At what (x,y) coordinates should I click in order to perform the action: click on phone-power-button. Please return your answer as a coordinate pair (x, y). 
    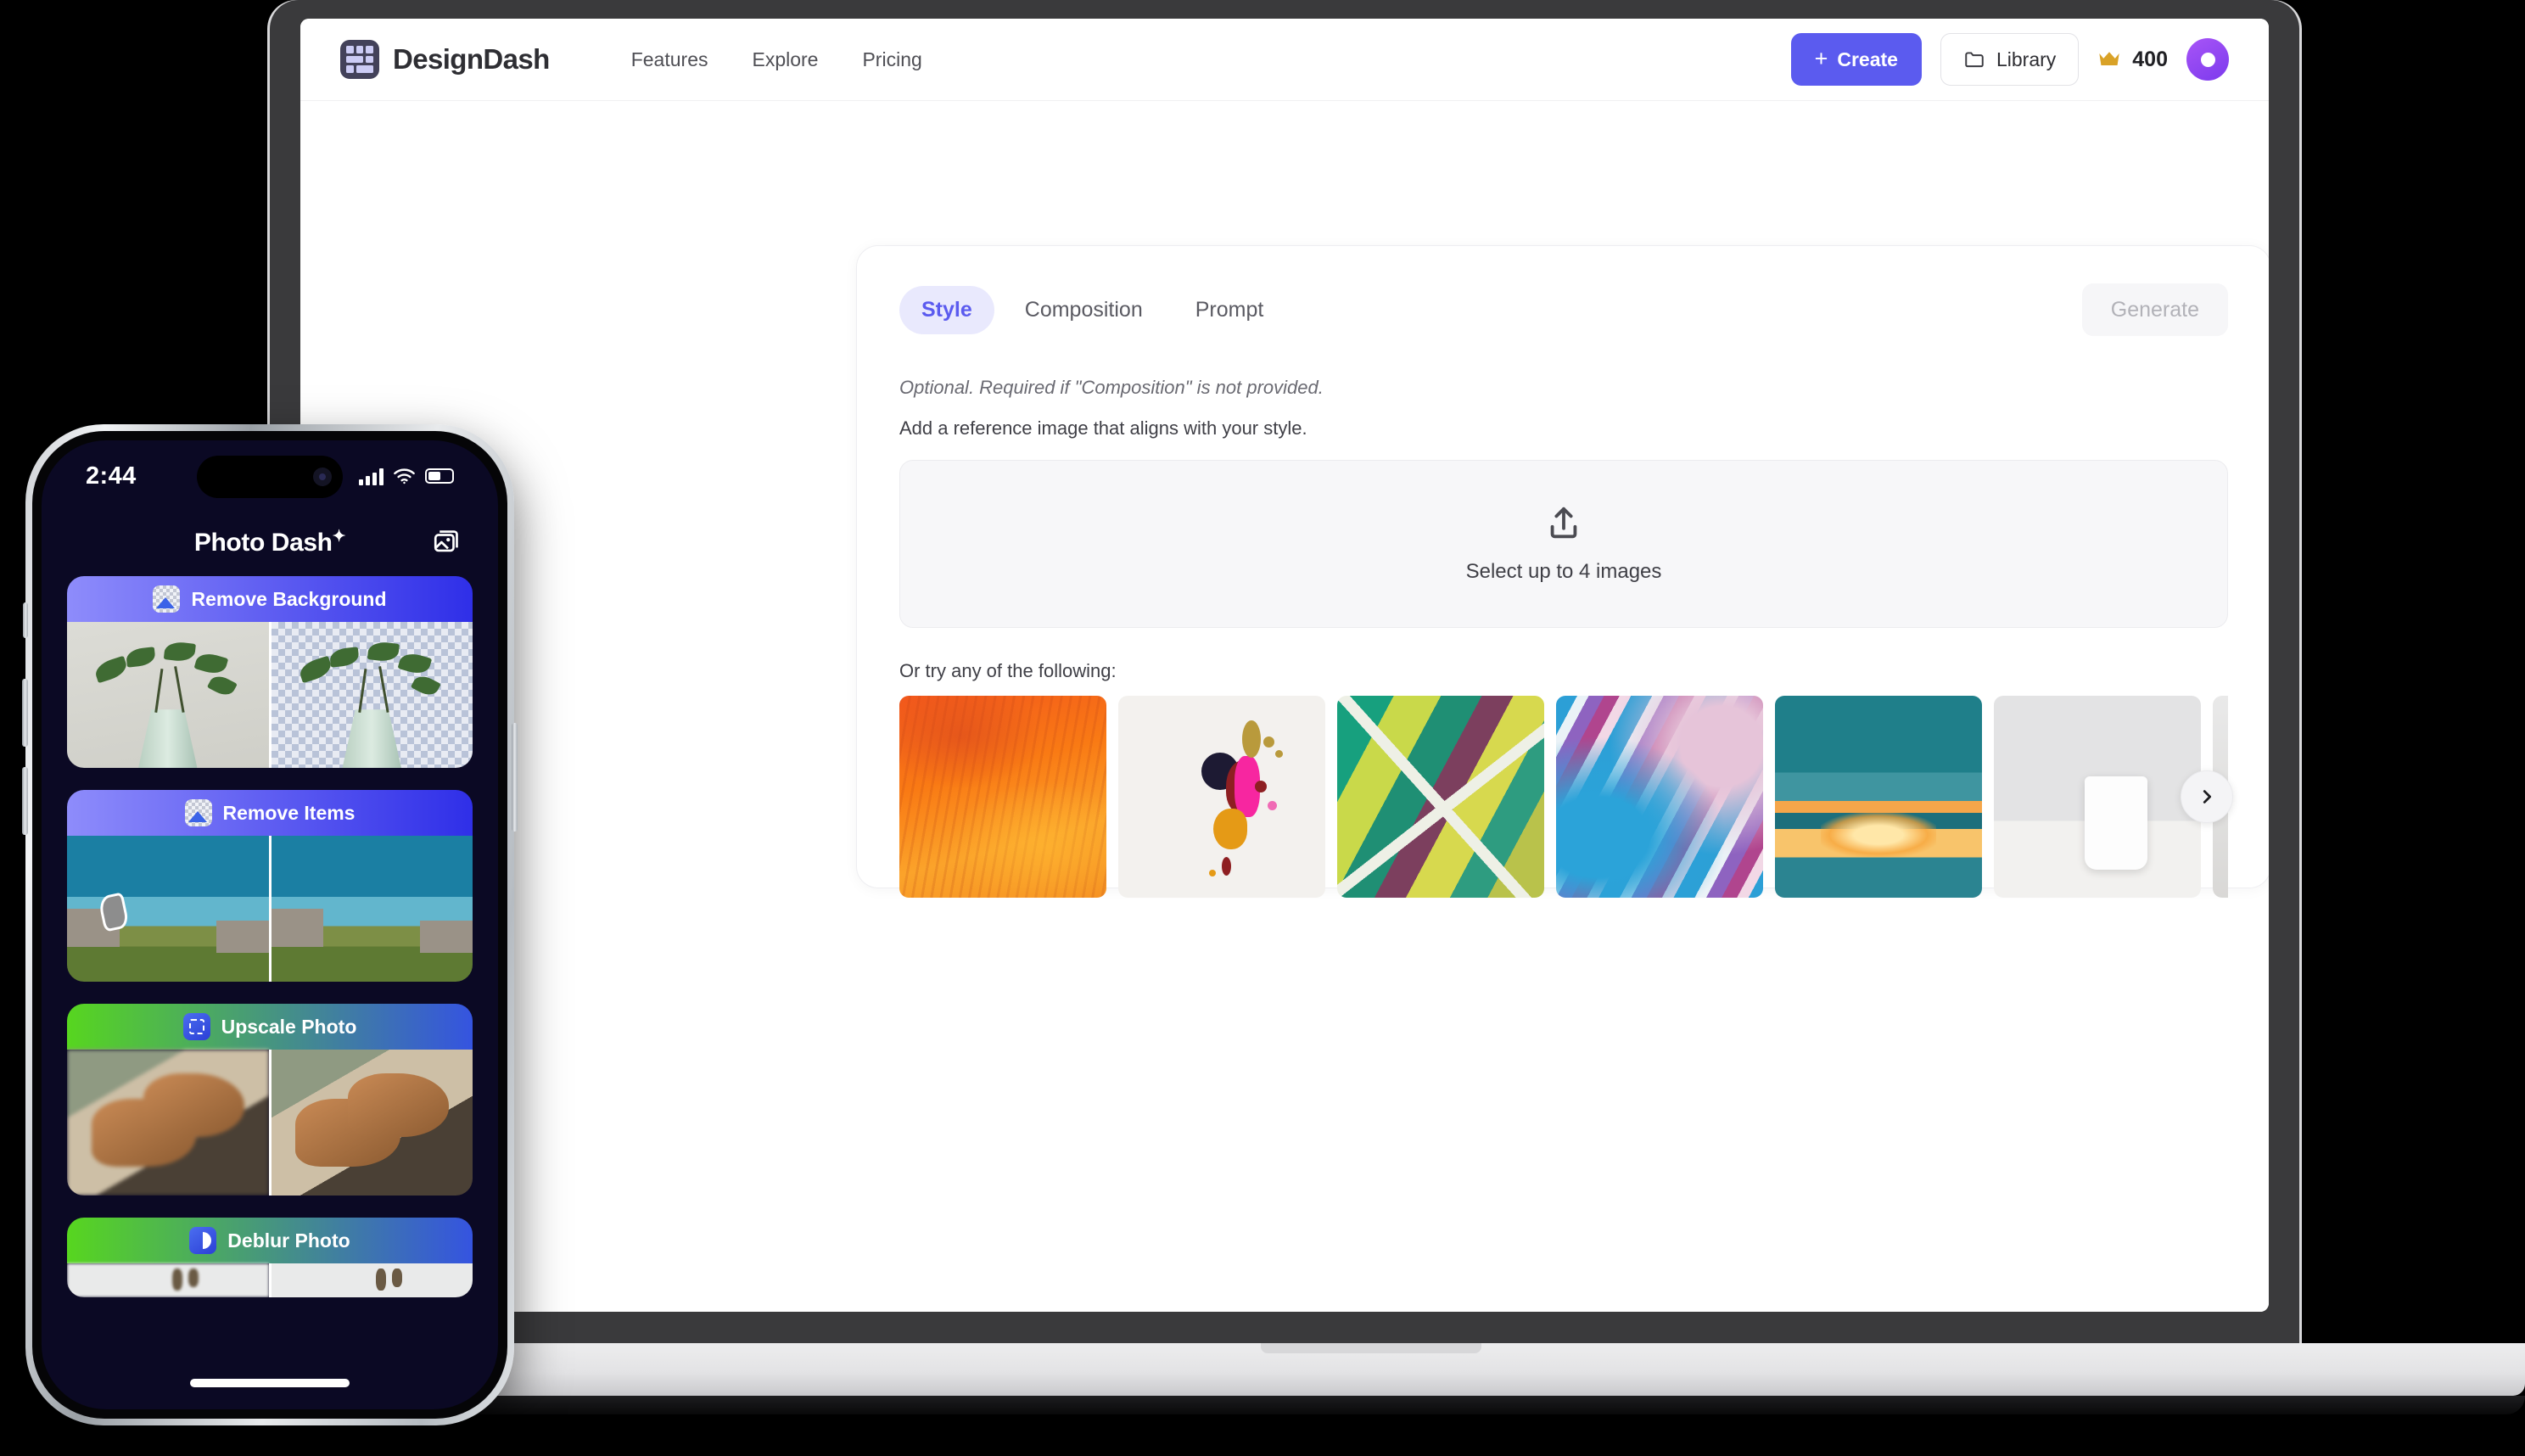
    Looking at the image, I should click on (515, 778).